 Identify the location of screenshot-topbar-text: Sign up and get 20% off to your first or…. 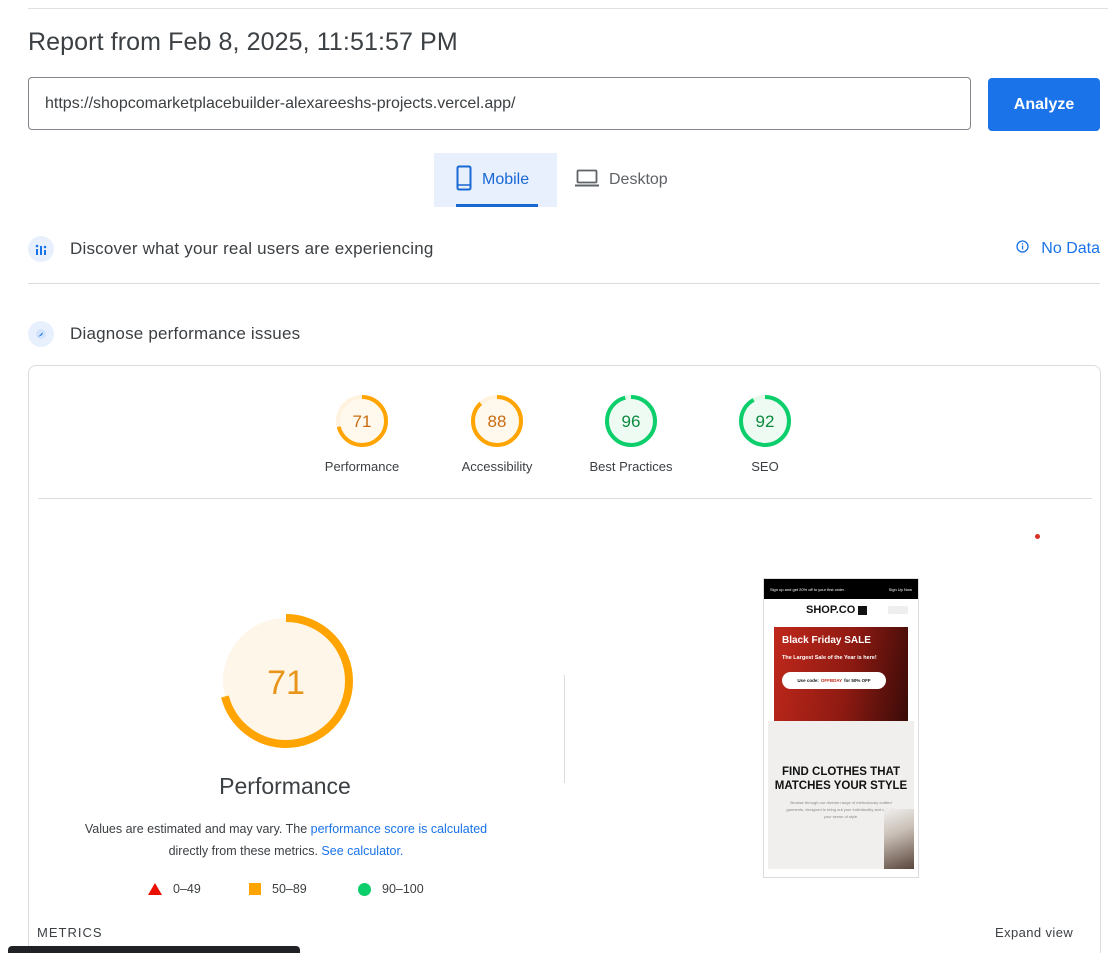
(807, 589).